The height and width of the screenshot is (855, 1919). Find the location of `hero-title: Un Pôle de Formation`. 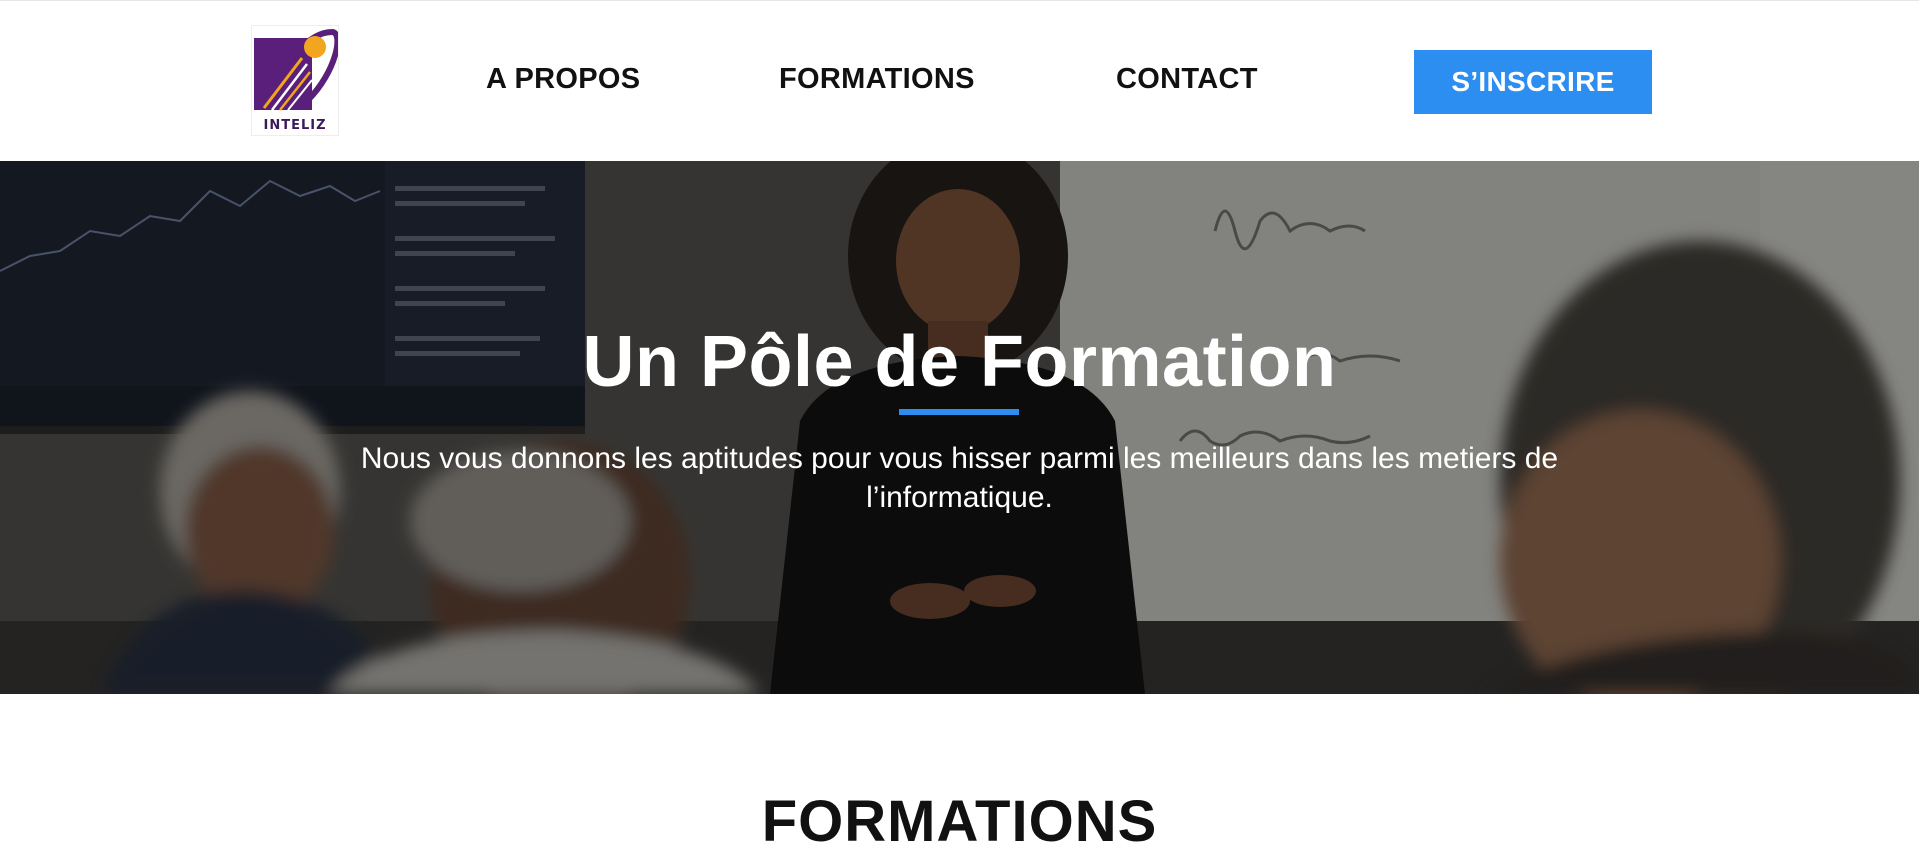

hero-title: Un Pôle de Formation is located at coordinates (959, 362).